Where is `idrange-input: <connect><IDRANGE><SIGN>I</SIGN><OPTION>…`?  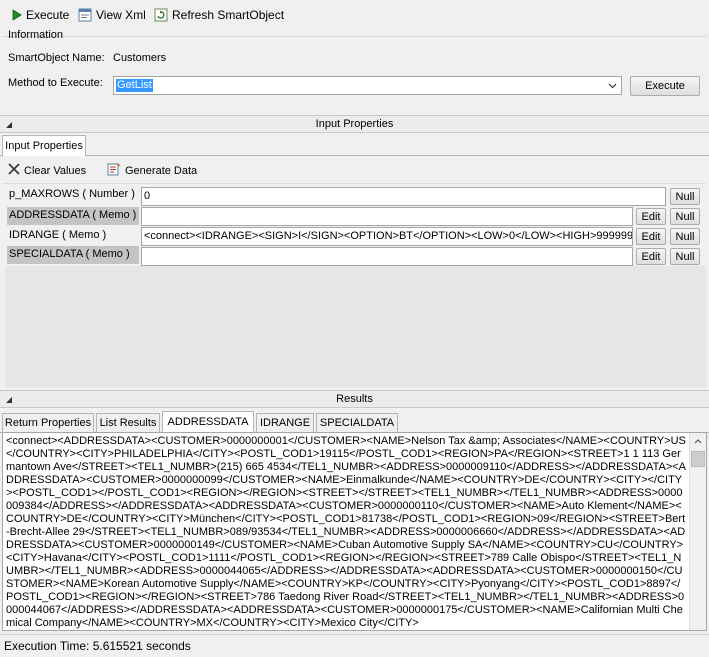 idrange-input: <connect><IDRANGE><SIGN>I</SIGN><OPTION>… is located at coordinates (387, 236).